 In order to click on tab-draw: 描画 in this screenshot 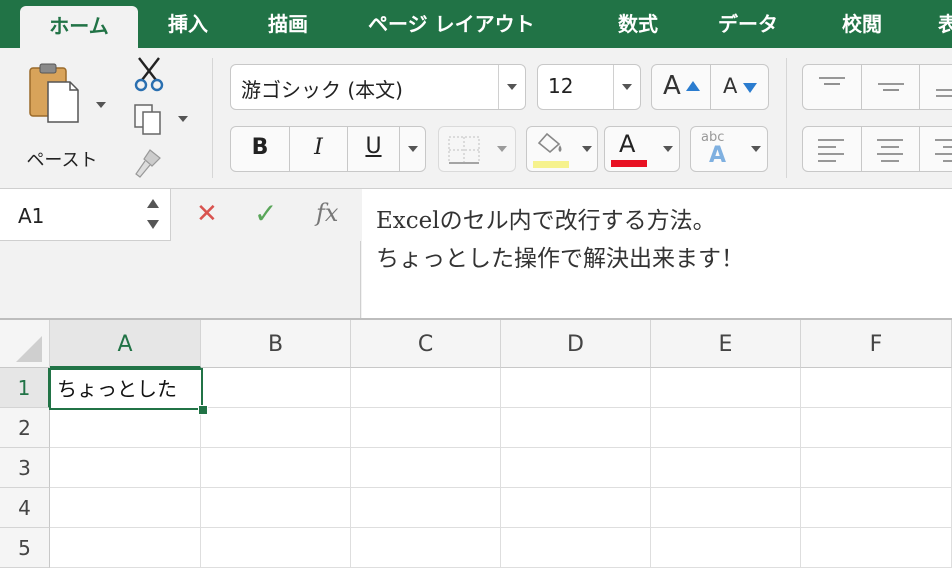, I will do `click(288, 24)`.